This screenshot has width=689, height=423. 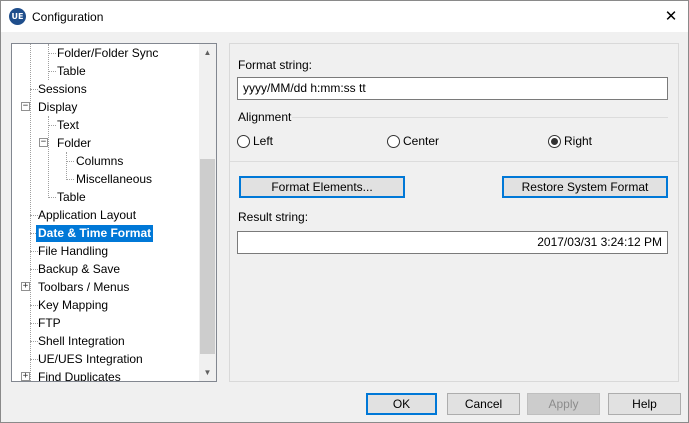 I want to click on radio-right: Right, so click(x=570, y=141).